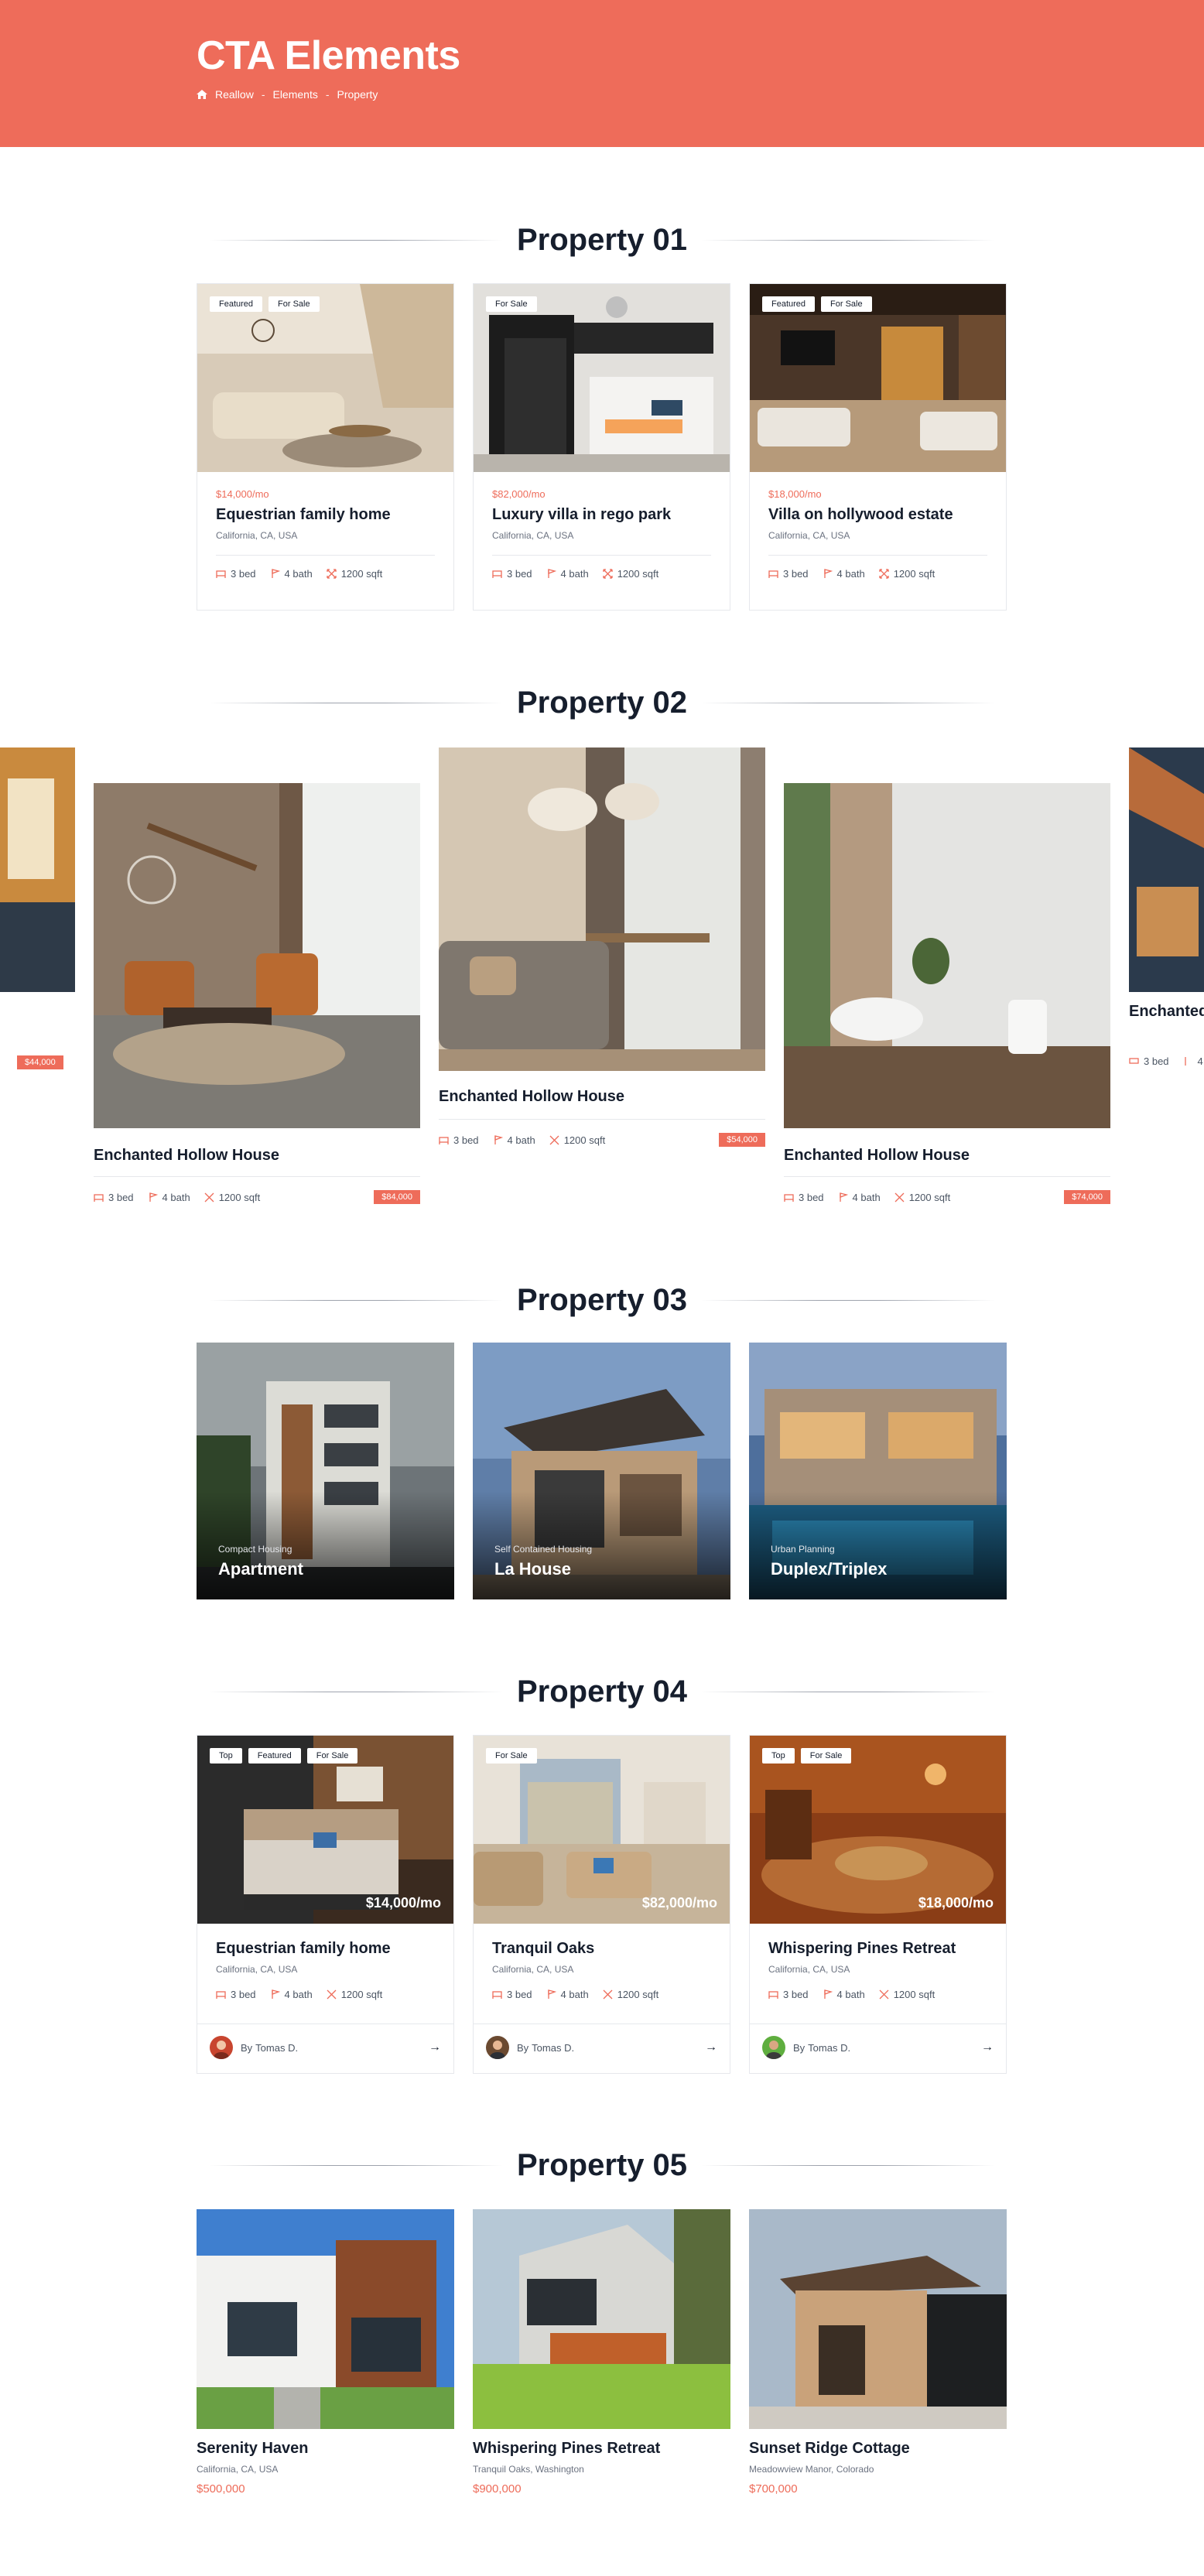 This screenshot has height=2576, width=1204. I want to click on property-title: Sunset Ridge Cottage, so click(878, 2449).